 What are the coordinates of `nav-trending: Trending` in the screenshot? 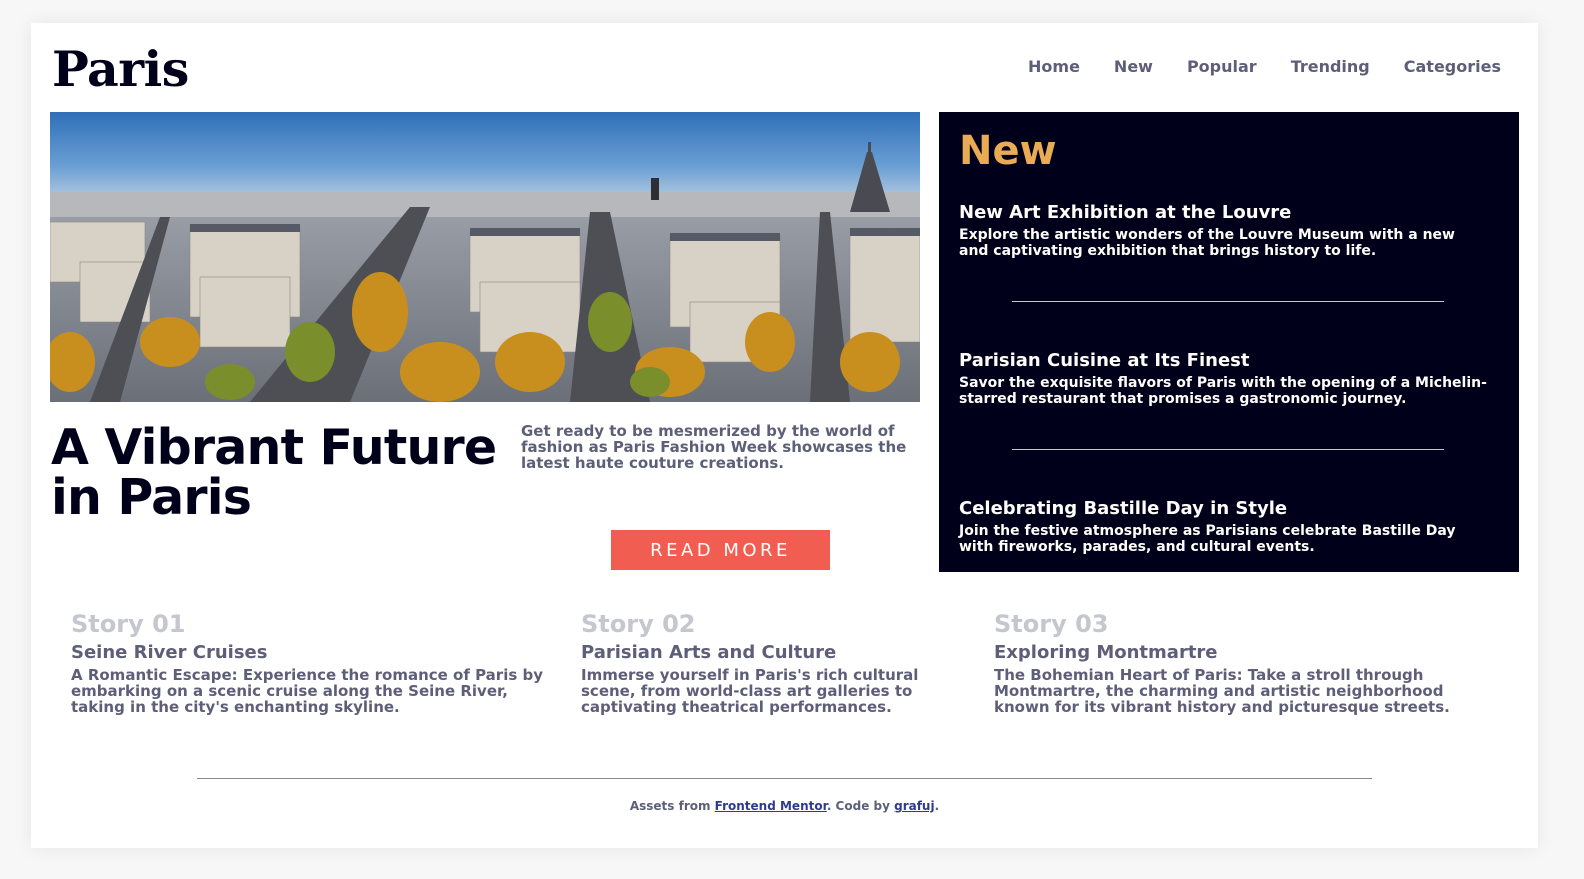 It's located at (1330, 66).